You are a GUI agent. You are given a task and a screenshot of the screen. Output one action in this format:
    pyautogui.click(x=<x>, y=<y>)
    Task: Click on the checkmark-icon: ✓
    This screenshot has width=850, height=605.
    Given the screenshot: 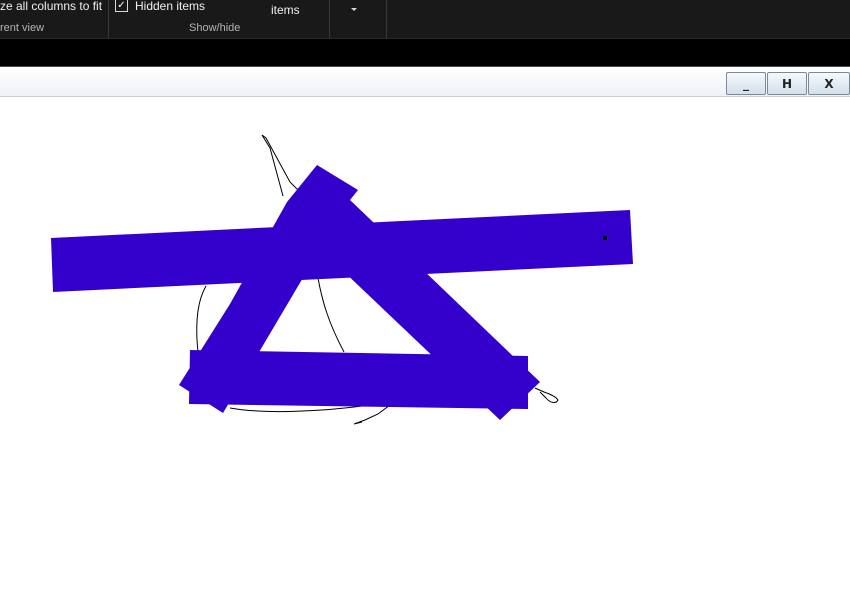 What is the action you would take?
    pyautogui.click(x=121, y=5)
    